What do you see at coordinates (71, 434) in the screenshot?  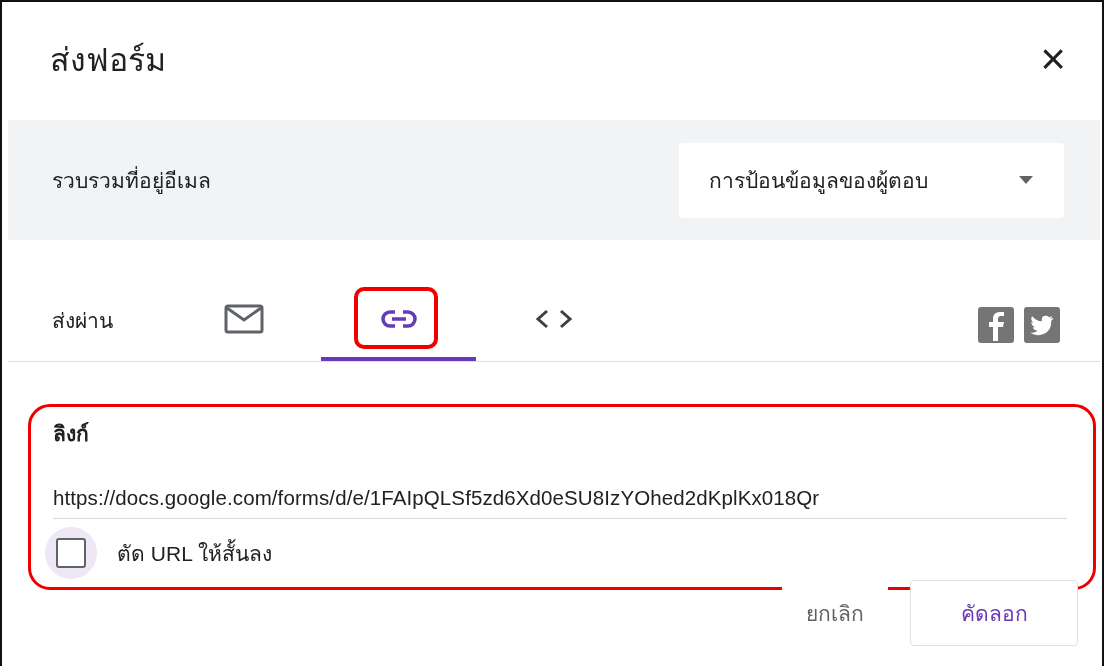 I see `link-heading: ลิงก์` at bounding box center [71, 434].